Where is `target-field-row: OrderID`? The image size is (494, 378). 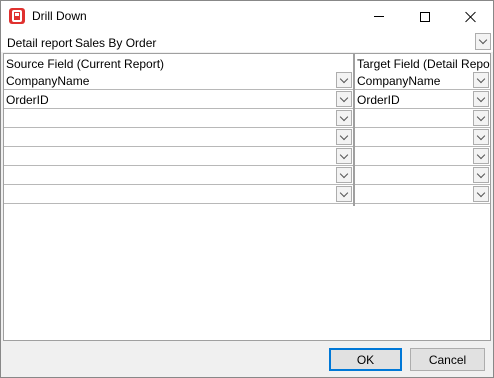 target-field-row: OrderID is located at coordinates (422, 99).